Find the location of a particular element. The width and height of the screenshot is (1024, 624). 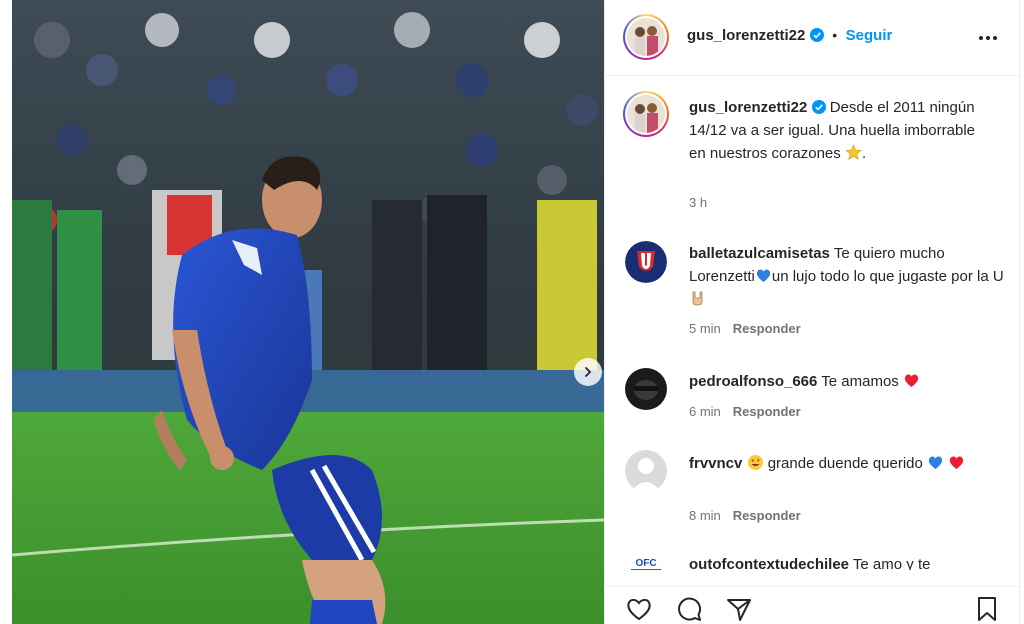

comment-text: outofcontextudechilee Te amo y te is located at coordinates (847, 561).